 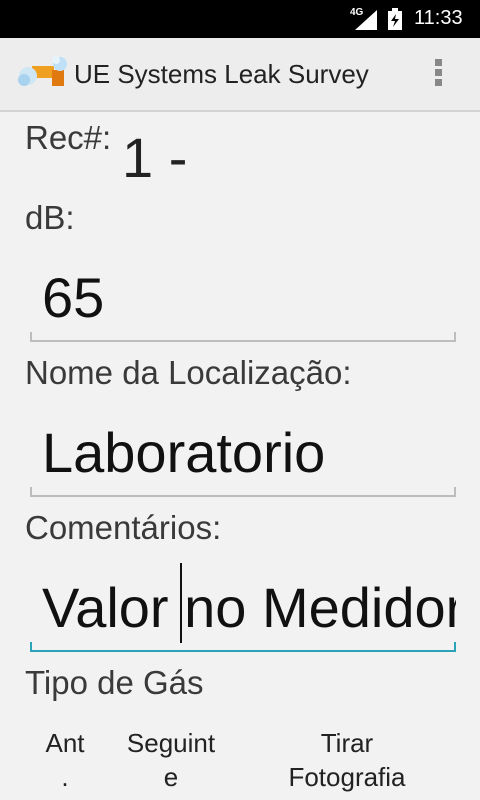 I want to click on next-label-line1: Seguint, so click(x=171, y=743).